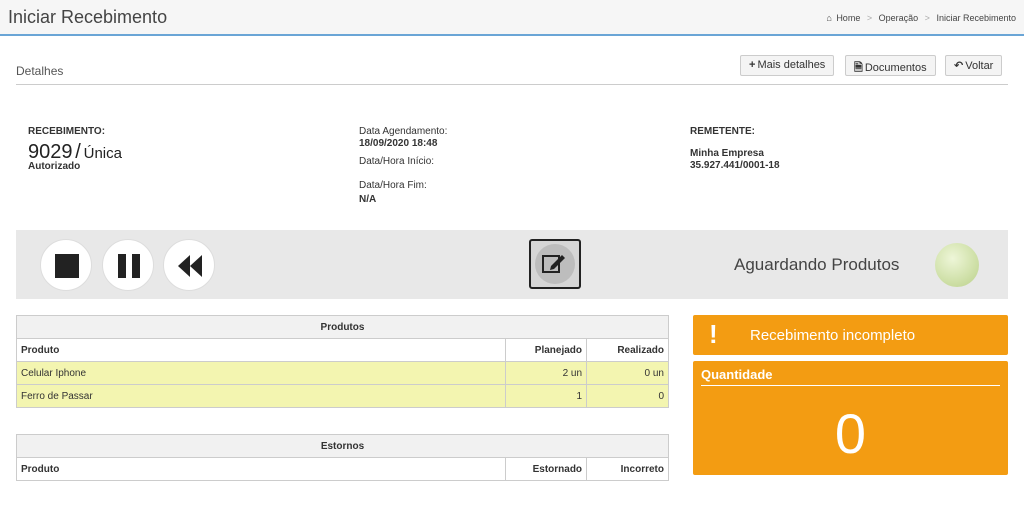  Describe the element at coordinates (976, 18) in the screenshot. I see `breadcrumb-current: Iniciar Recebimento` at that location.